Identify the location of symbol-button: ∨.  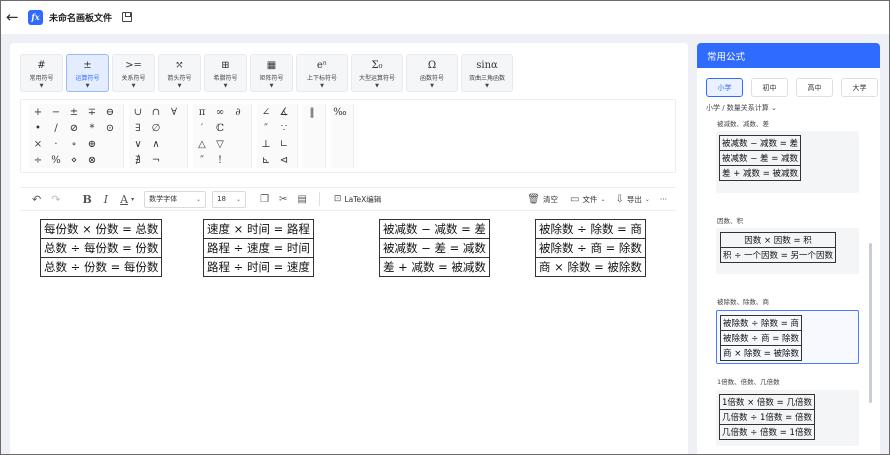
(138, 144).